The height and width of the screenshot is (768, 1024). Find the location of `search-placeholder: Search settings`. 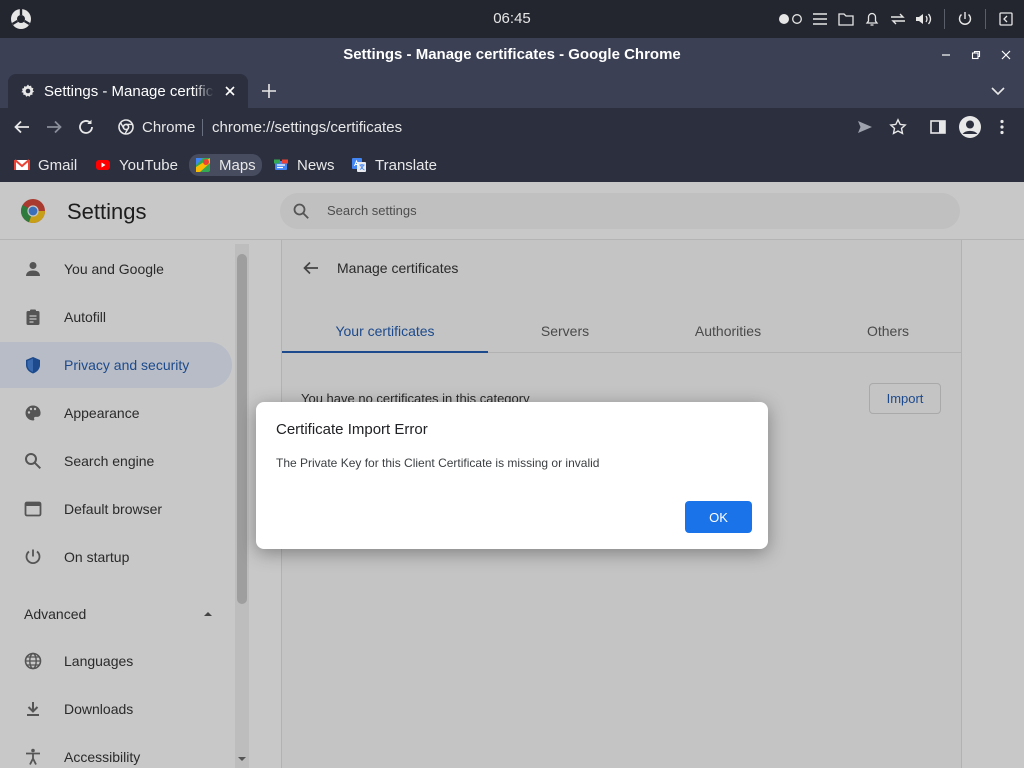

search-placeholder: Search settings is located at coordinates (372, 210).